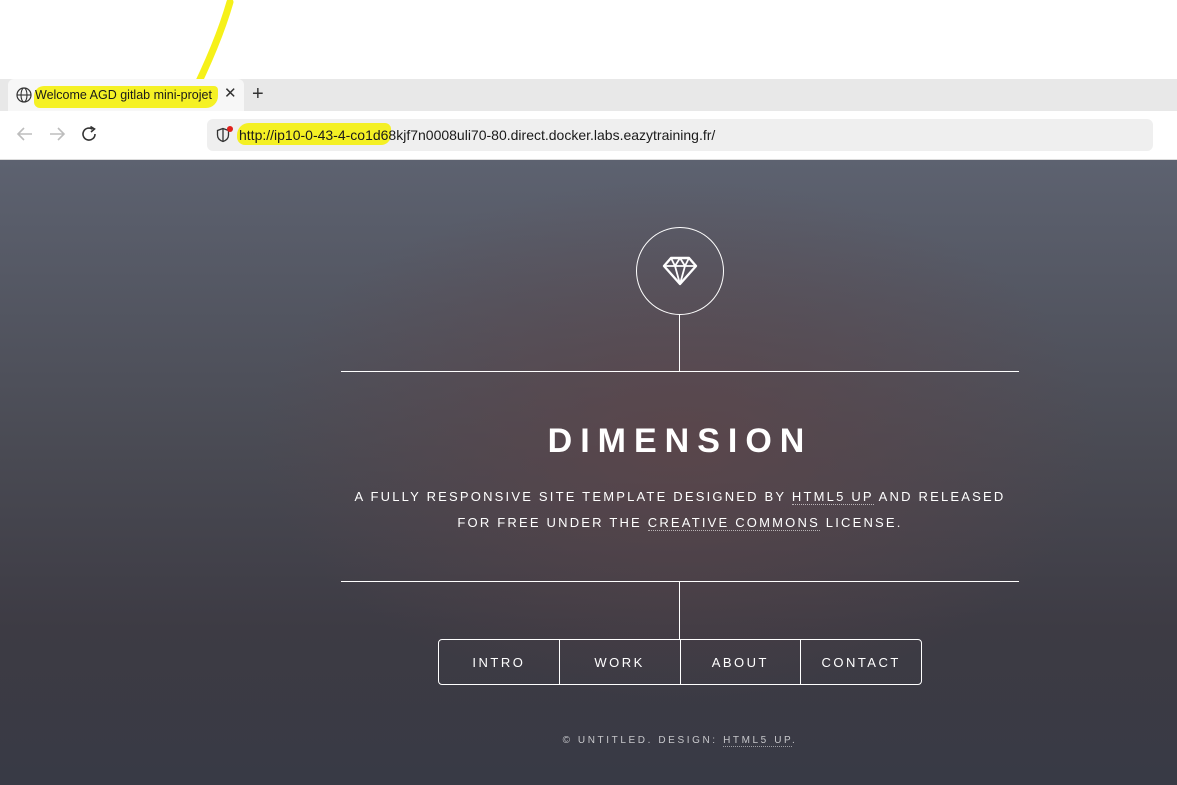 The width and height of the screenshot is (1177, 785). I want to click on footer-html5up-link: HTML5 UP, so click(758, 741).